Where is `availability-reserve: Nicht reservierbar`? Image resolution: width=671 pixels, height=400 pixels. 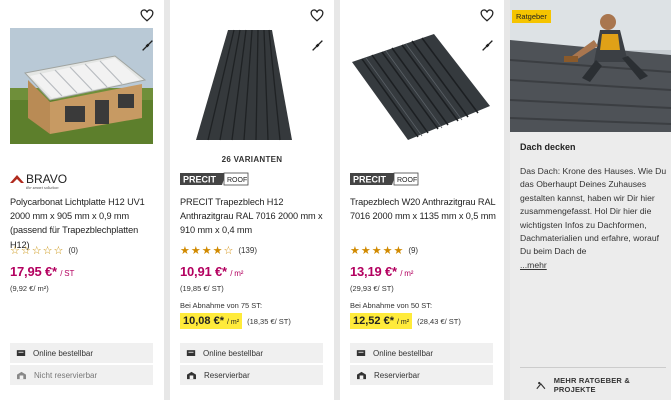 availability-reserve: Nicht reservierbar is located at coordinates (81, 375).